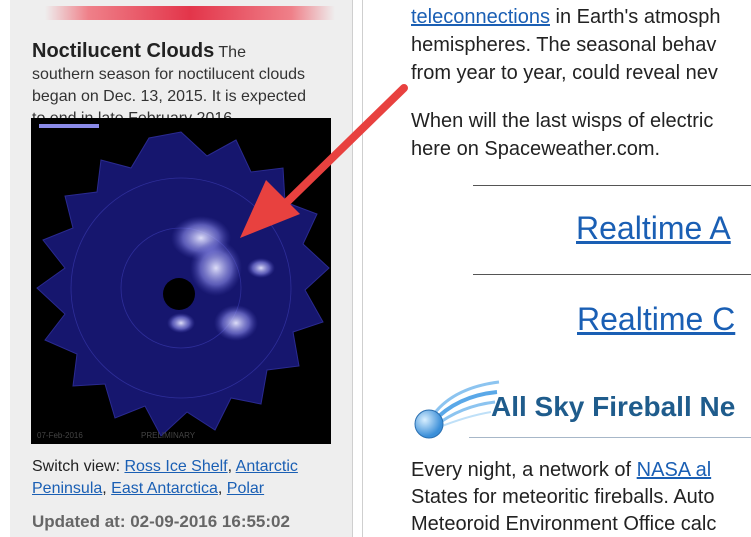  What do you see at coordinates (78, 466) in the screenshot?
I see `switch-view-label: Switch view:` at bounding box center [78, 466].